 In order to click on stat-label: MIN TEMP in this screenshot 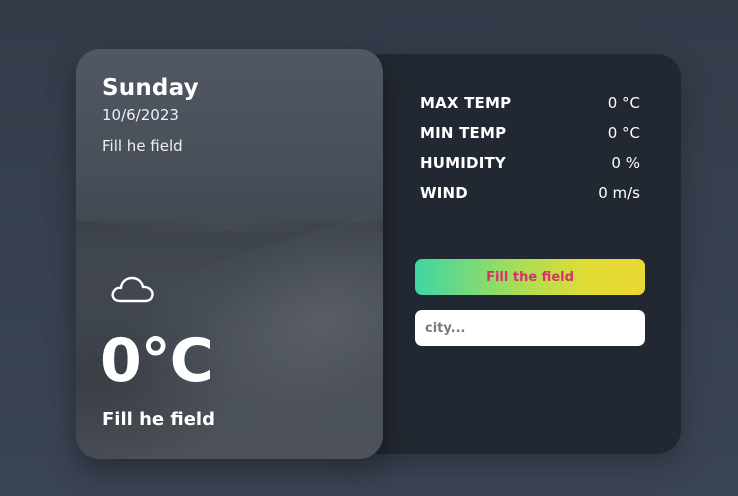, I will do `click(463, 133)`.